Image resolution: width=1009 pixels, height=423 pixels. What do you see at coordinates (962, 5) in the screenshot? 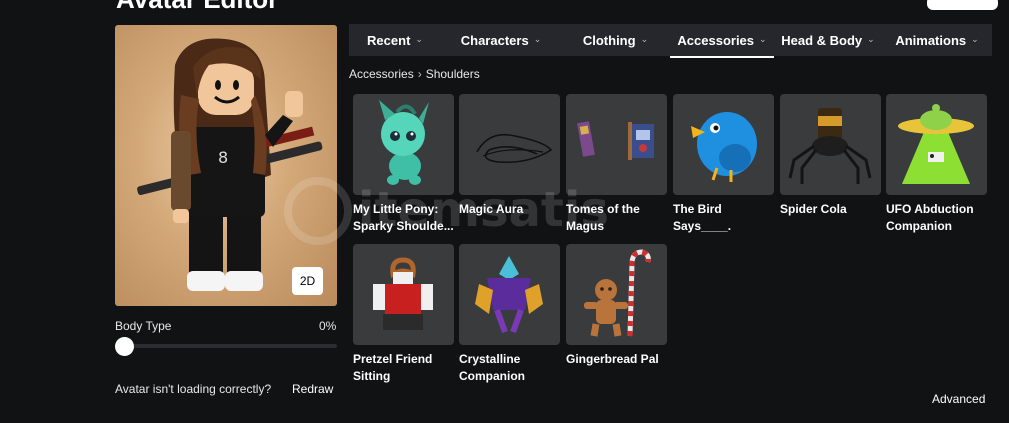
I see `top-right-button` at bounding box center [962, 5].